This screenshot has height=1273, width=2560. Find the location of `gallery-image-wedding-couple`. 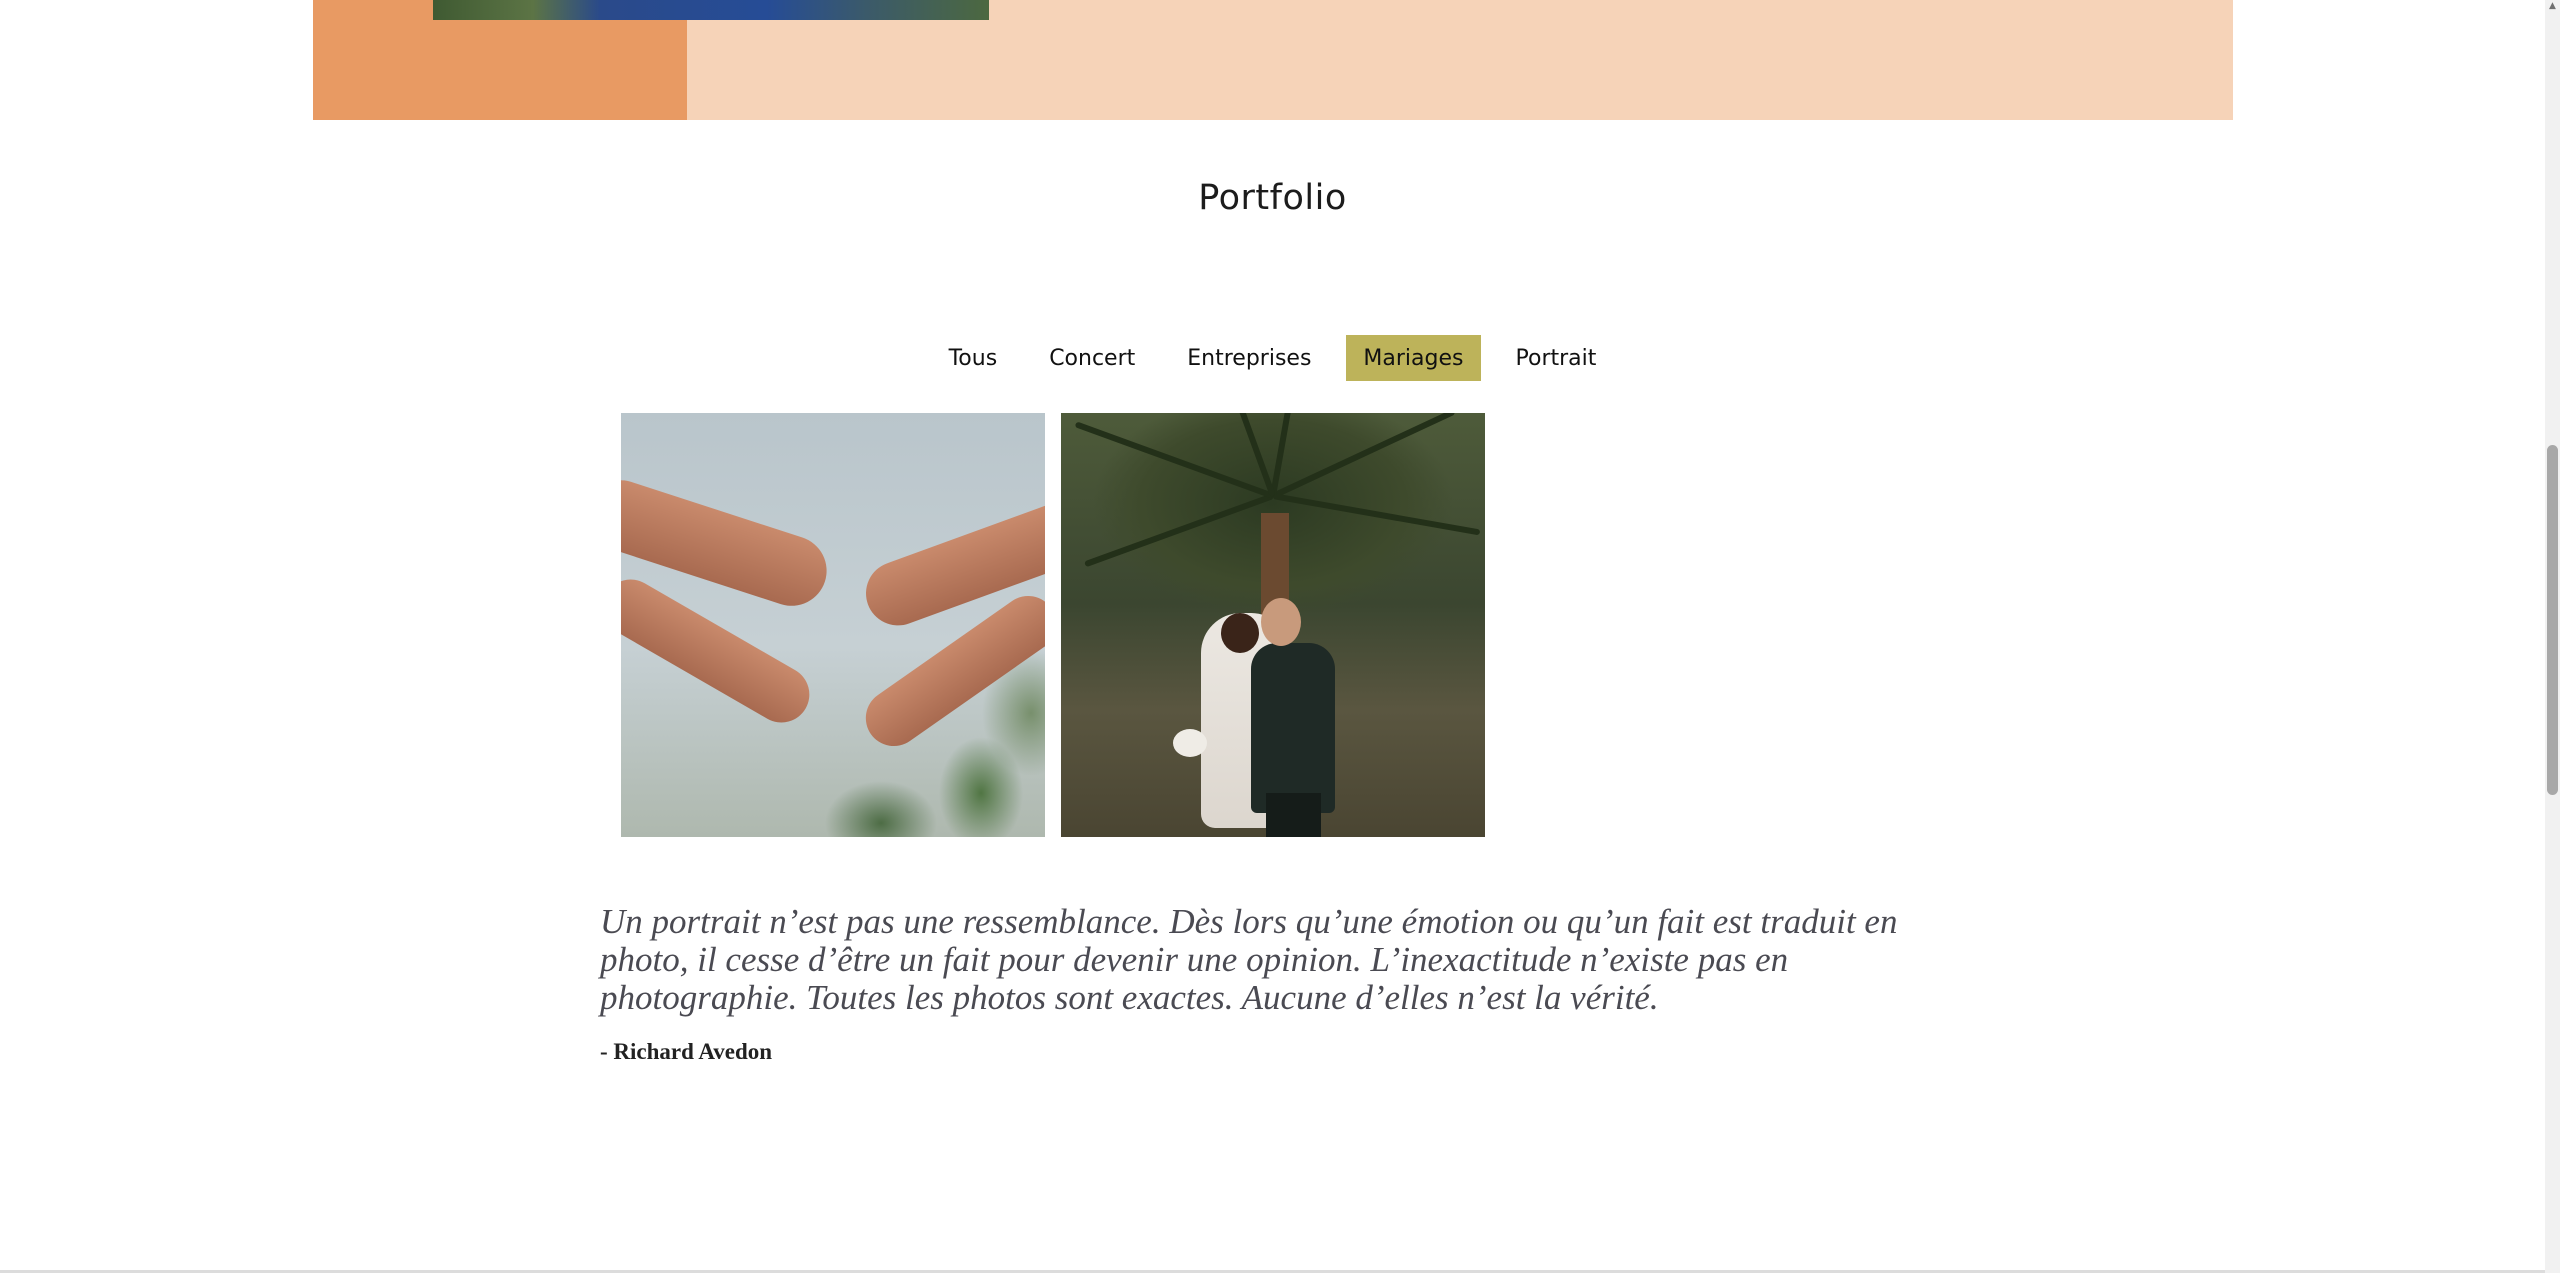

gallery-image-wedding-couple is located at coordinates (1273, 625).